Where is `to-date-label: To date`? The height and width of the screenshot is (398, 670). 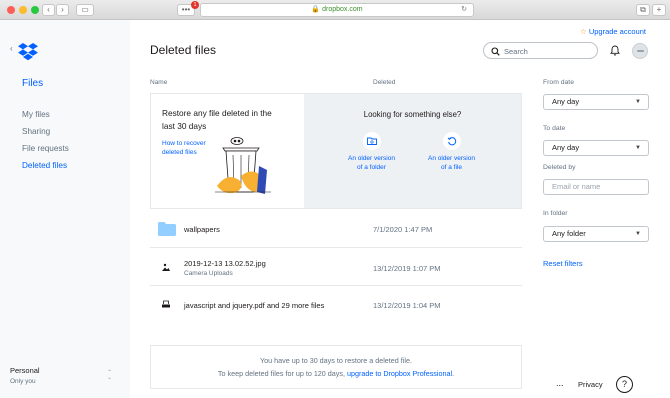
to-date-label: To date is located at coordinates (554, 128).